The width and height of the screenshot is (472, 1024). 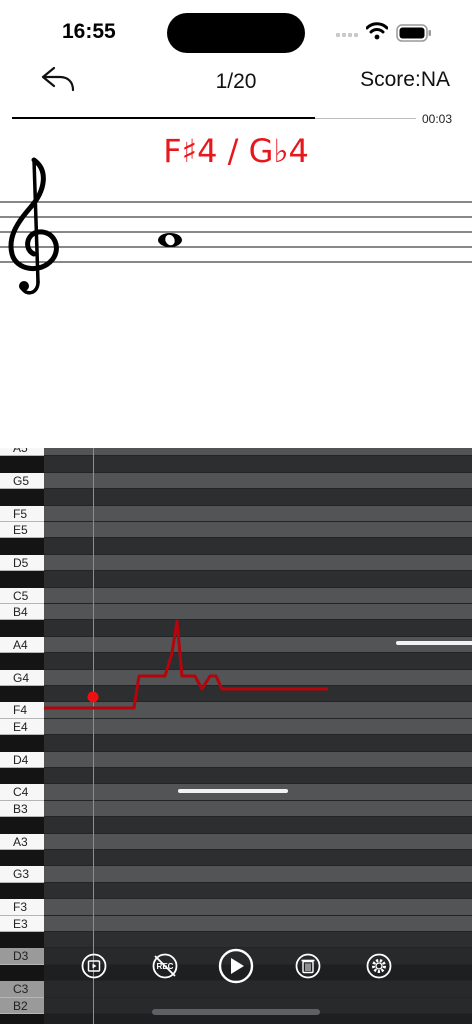 I want to click on music-staff, so click(x=236, y=226).